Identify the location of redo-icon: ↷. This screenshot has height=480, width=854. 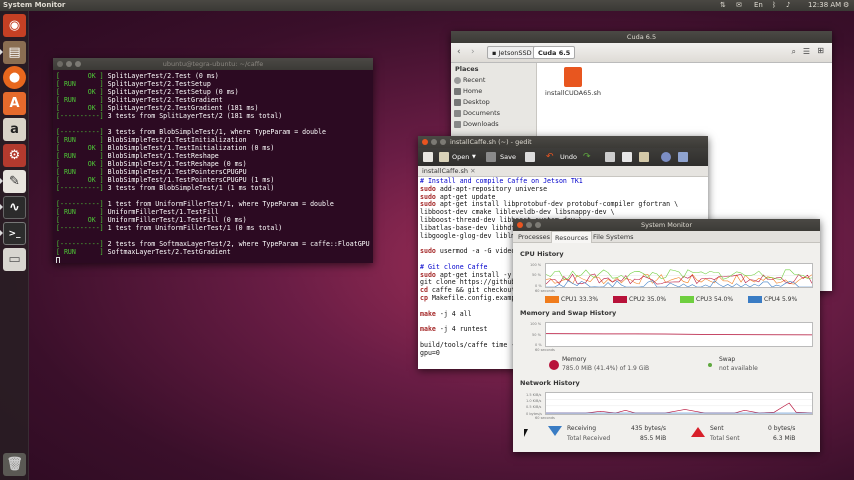
(587, 157).